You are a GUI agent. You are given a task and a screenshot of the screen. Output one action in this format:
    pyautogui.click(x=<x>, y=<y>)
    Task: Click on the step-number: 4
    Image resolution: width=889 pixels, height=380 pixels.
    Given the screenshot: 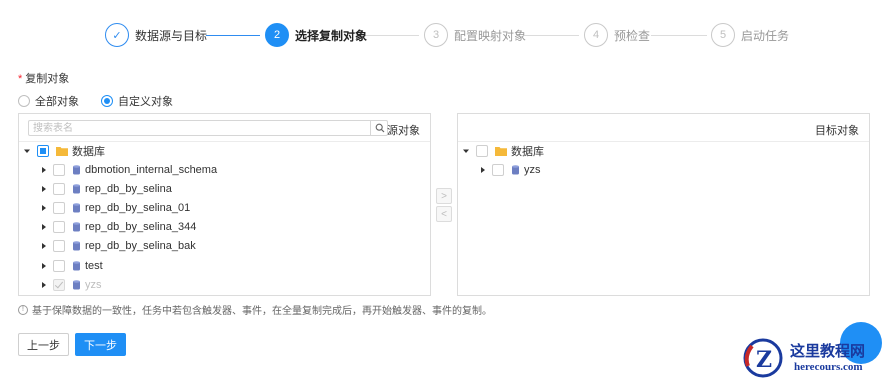 What is the action you would take?
    pyautogui.click(x=596, y=35)
    